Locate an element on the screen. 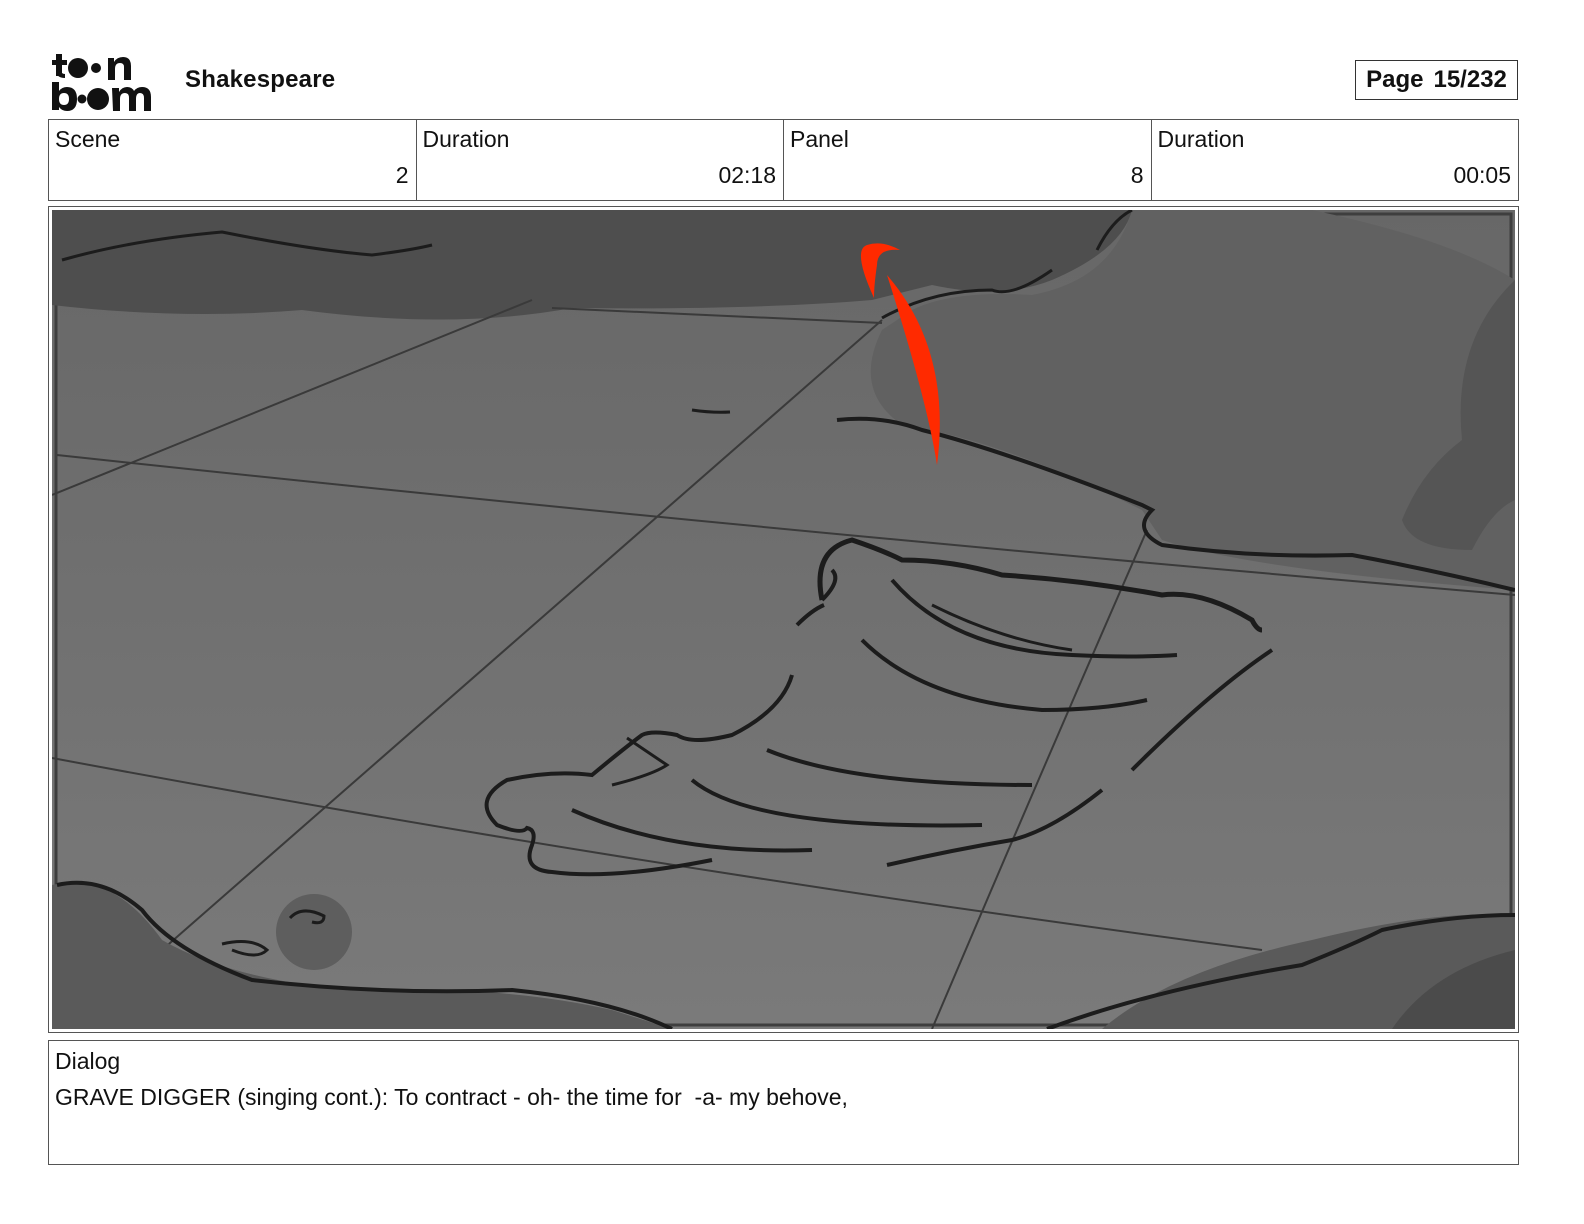 The height and width of the screenshot is (1224, 1584). page-indicator: Page 15/232 is located at coordinates (1436, 80).